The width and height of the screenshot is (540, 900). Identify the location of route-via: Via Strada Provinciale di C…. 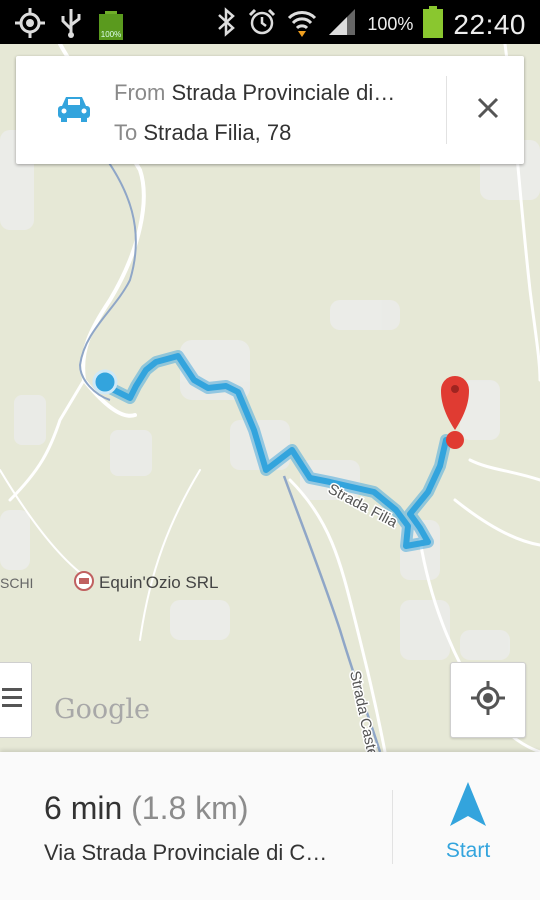
(186, 852).